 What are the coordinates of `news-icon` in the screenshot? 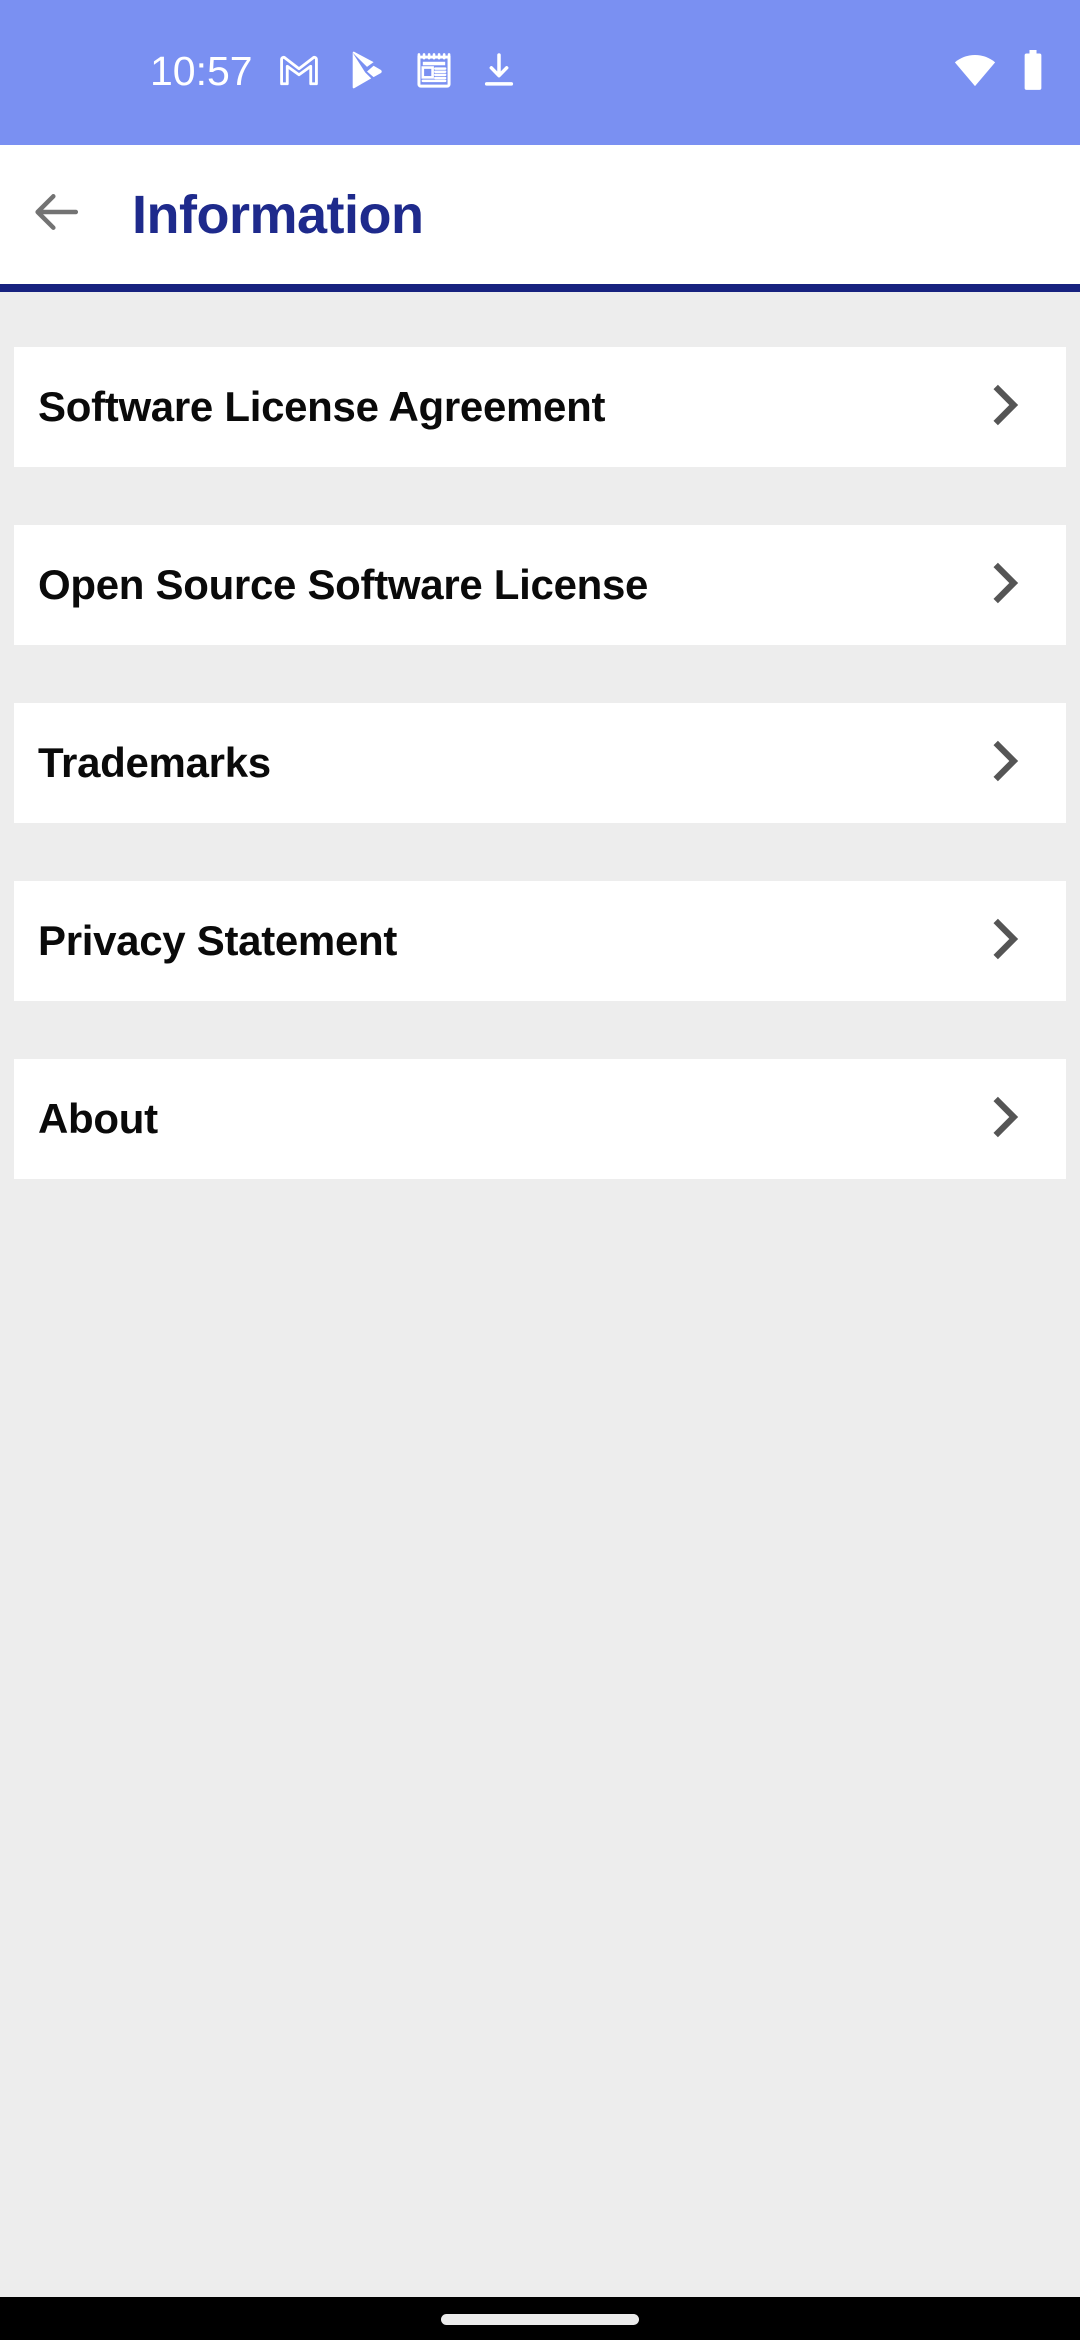 It's located at (434, 72).